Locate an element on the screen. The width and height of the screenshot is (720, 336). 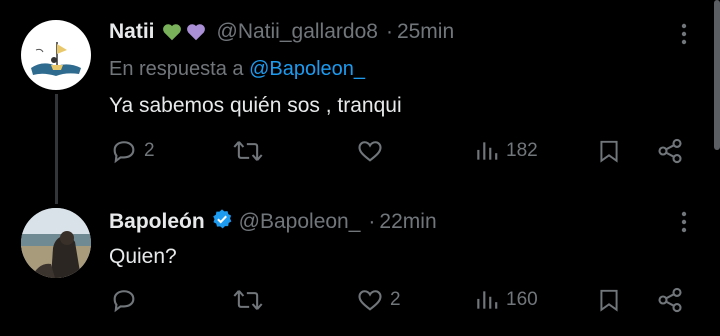
reply-button: 2 is located at coordinates (132, 151).